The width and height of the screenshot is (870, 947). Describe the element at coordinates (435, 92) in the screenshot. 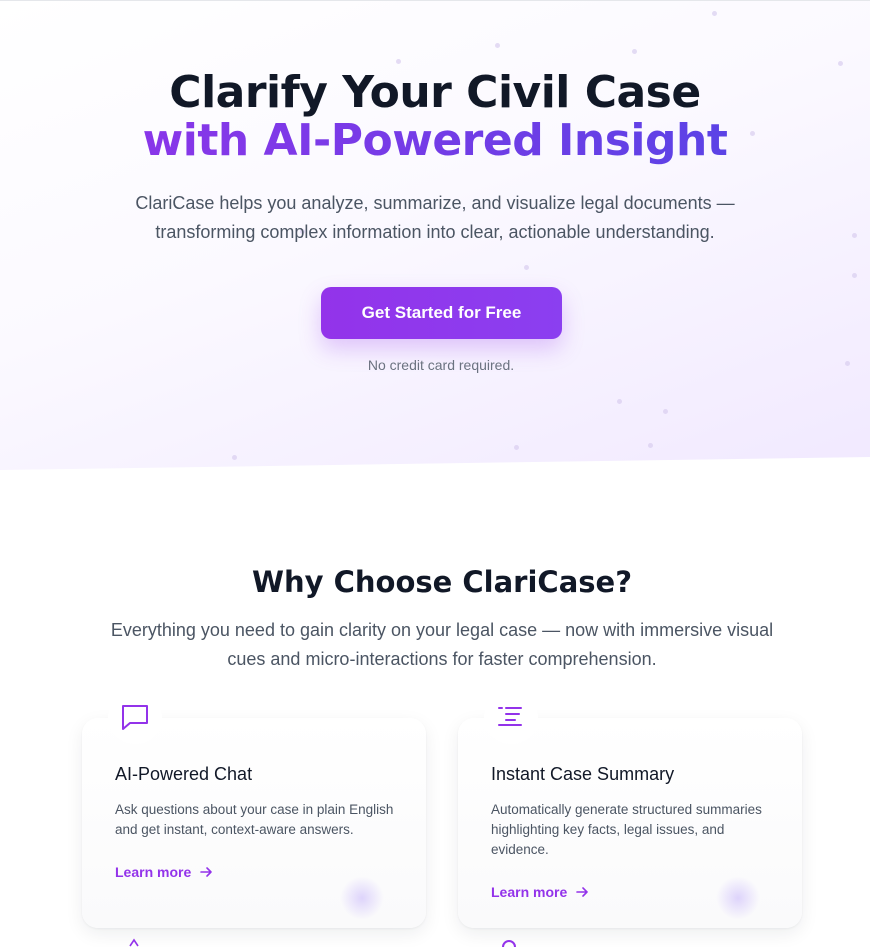

I see `hero-title-line1: Clarify Your Civil Case` at that location.